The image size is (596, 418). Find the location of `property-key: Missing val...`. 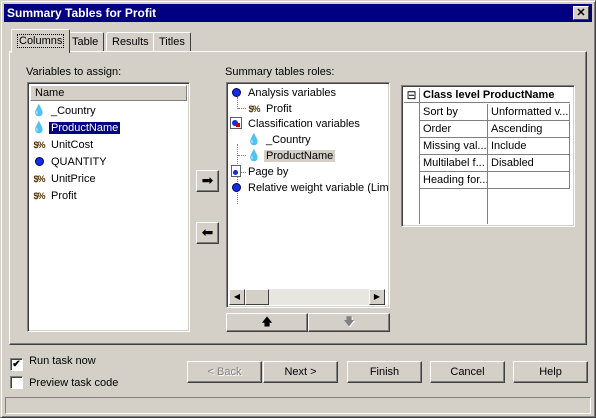

property-key: Missing val... is located at coordinates (454, 146).